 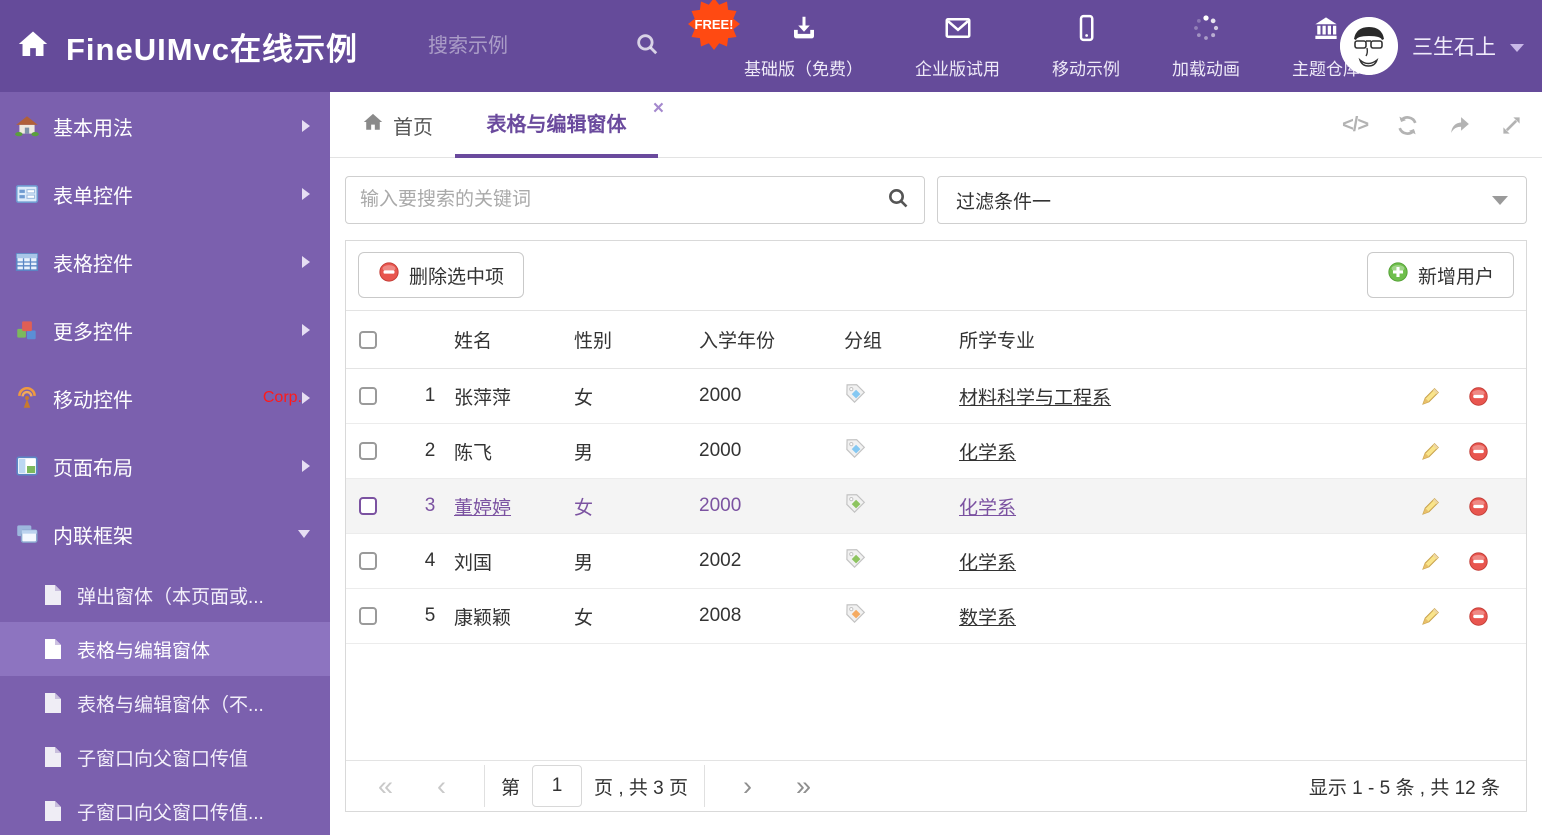 What do you see at coordinates (1500, 200) in the screenshot?
I see `chevron-down-icon` at bounding box center [1500, 200].